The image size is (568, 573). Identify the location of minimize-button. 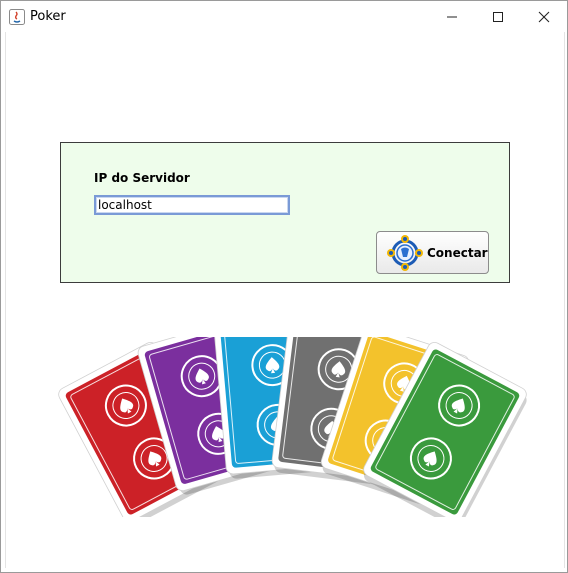
(452, 16).